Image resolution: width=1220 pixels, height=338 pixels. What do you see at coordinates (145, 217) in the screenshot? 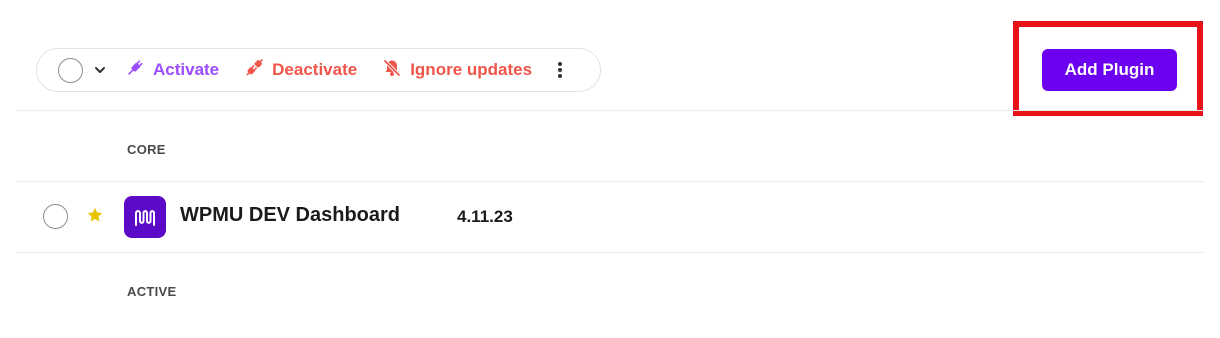
I see `plugin-logo-icon` at bounding box center [145, 217].